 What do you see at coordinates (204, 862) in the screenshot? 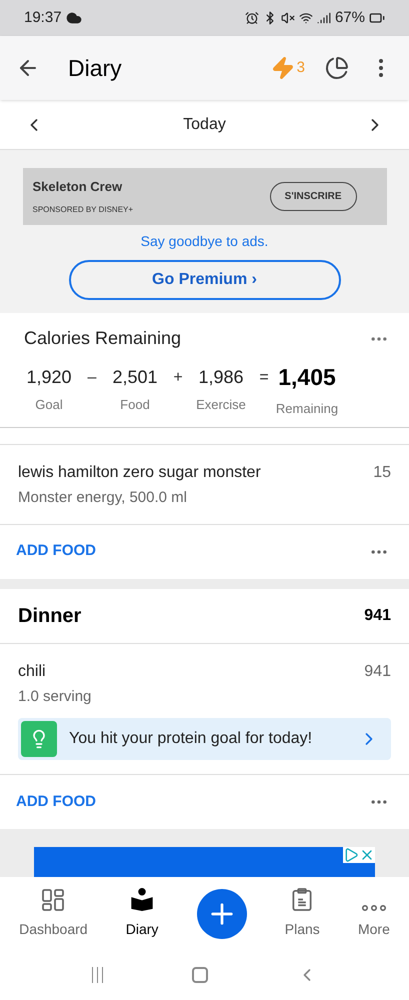
I see `ad-banner` at bounding box center [204, 862].